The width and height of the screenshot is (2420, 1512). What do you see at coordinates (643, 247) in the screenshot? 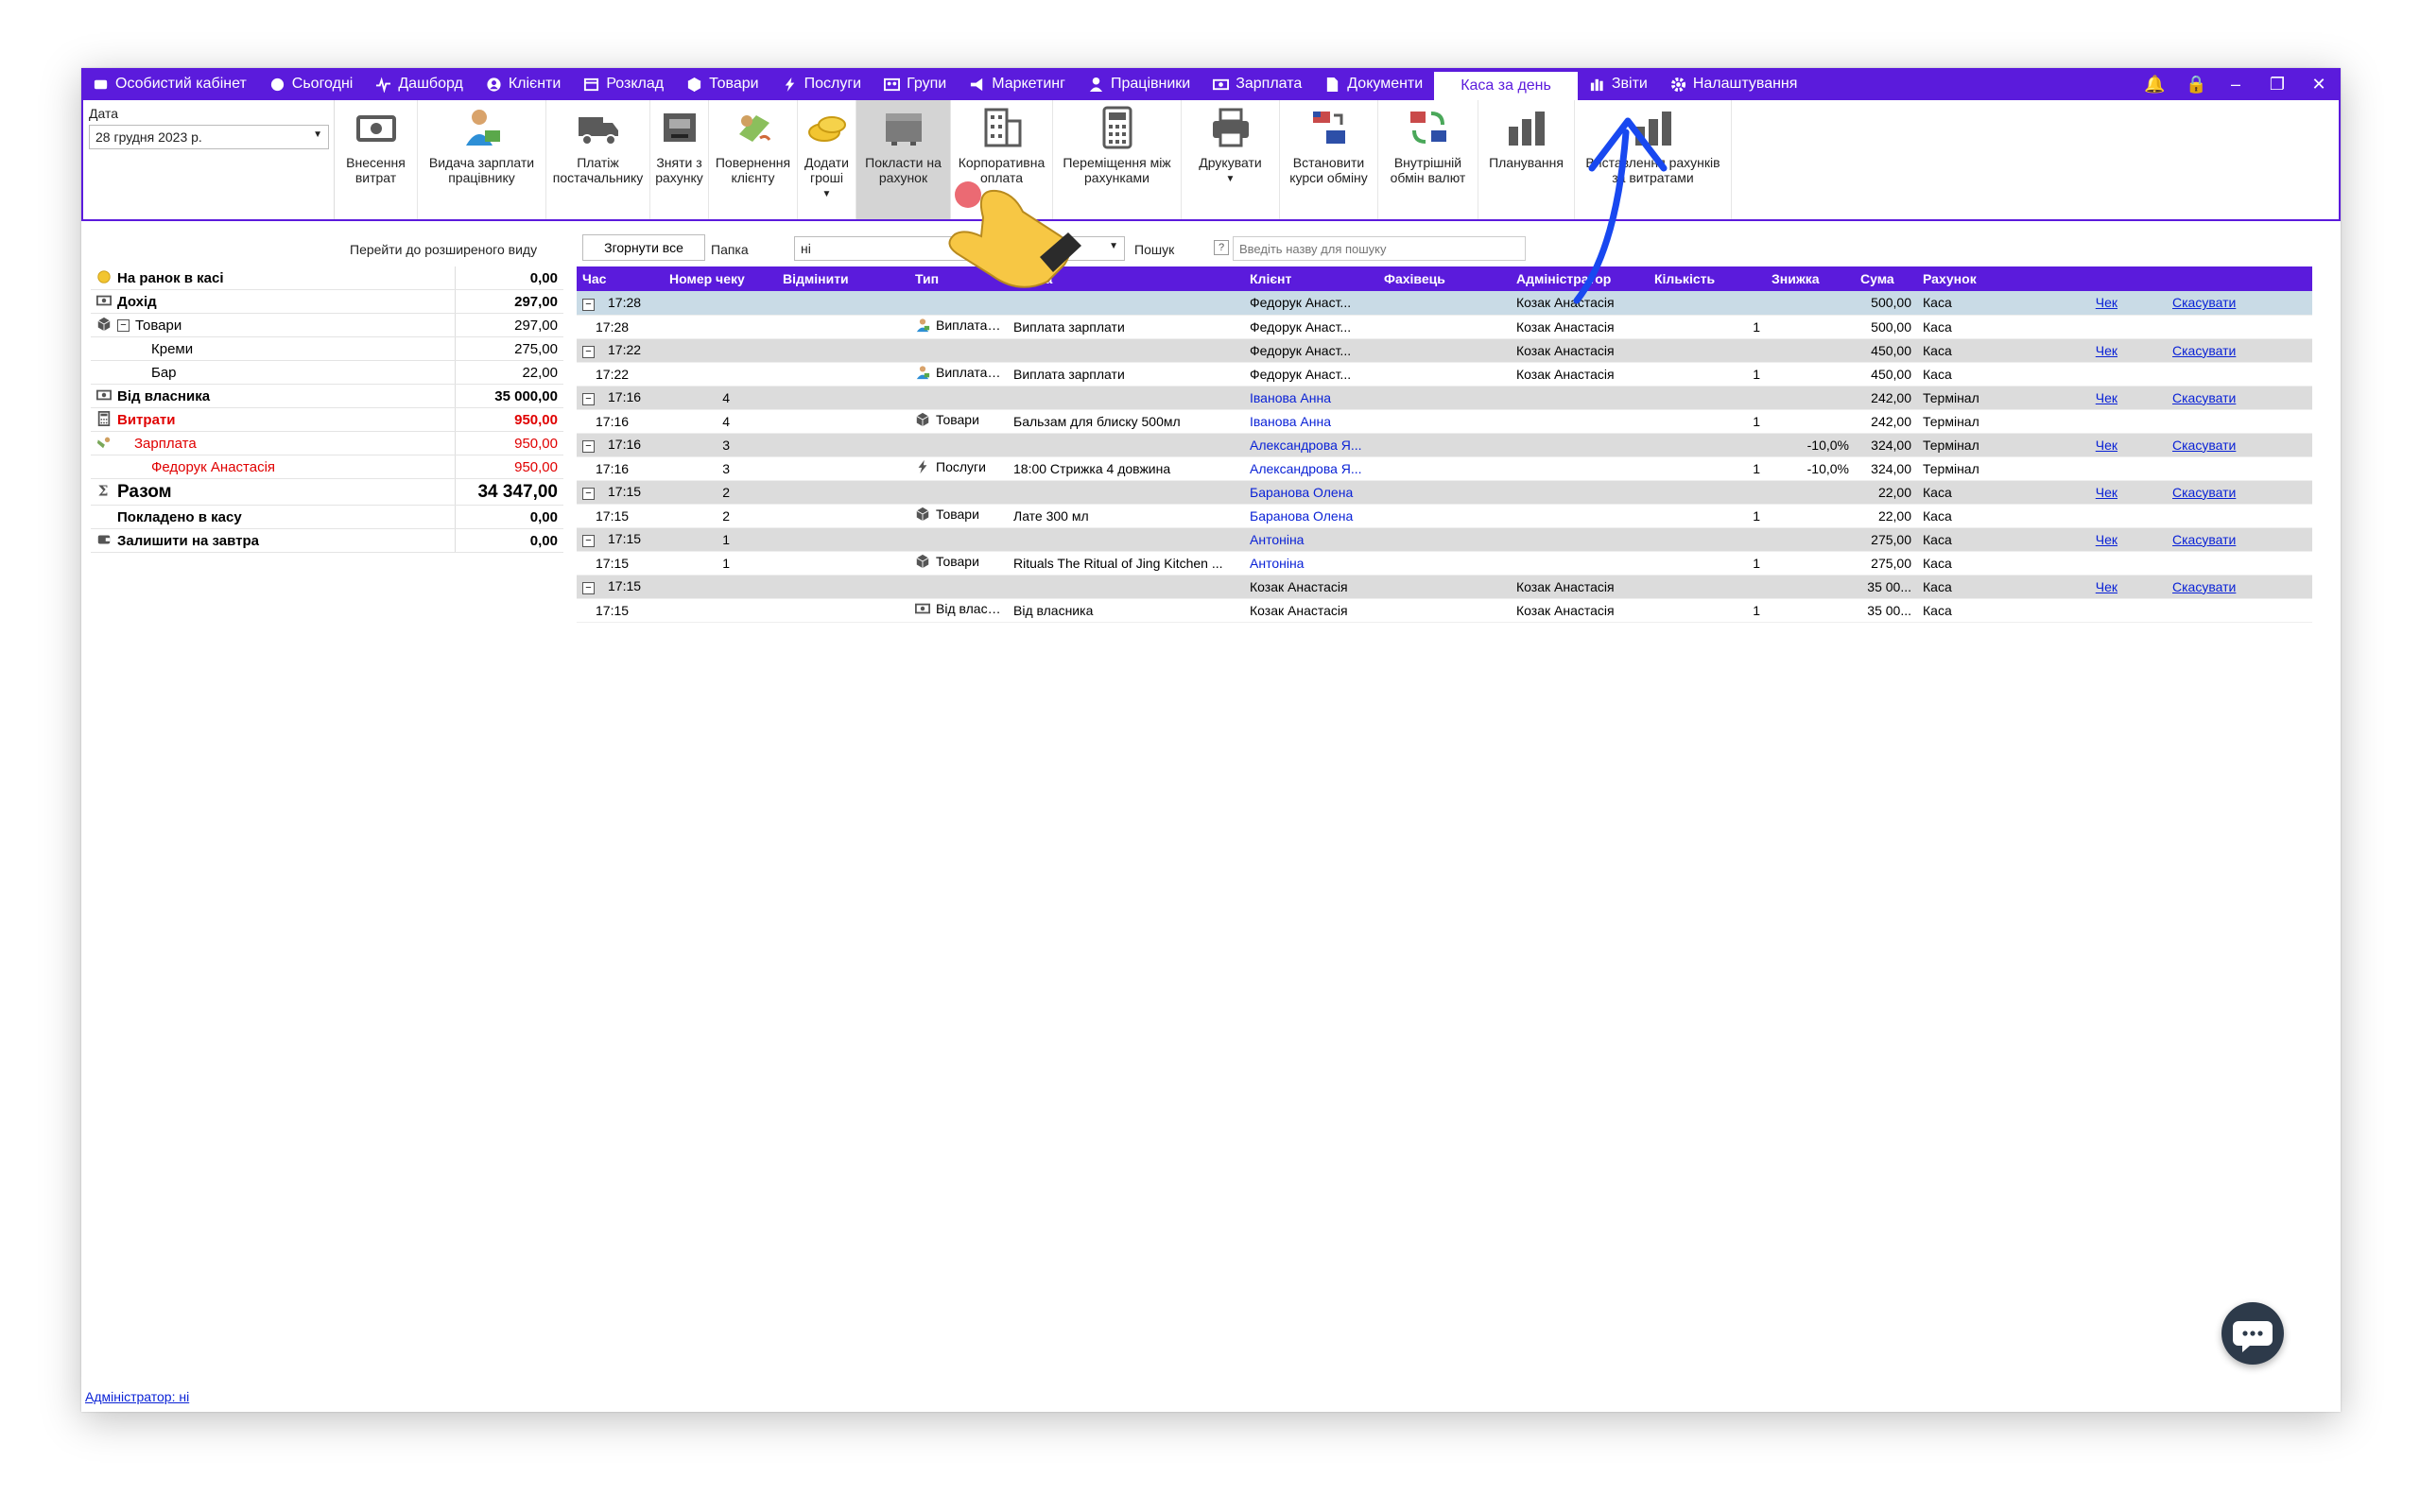
I see `collapse-all-button: Згорнути все` at bounding box center [643, 247].